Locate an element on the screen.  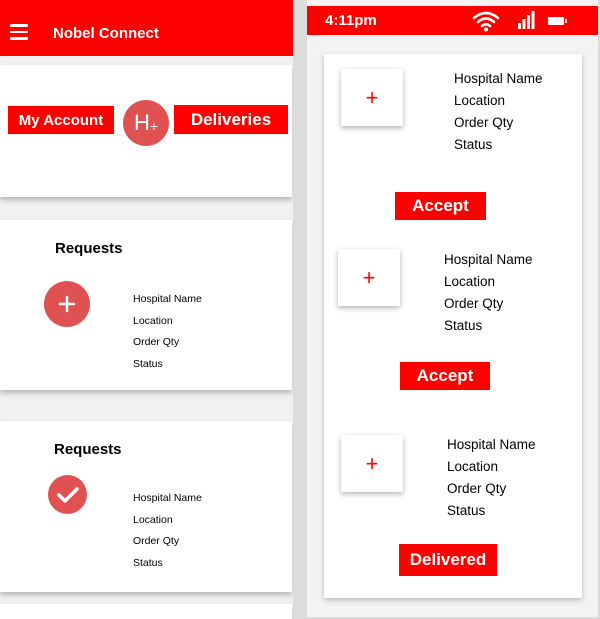
app-bar: Nobel Connect is located at coordinates (146, 28).